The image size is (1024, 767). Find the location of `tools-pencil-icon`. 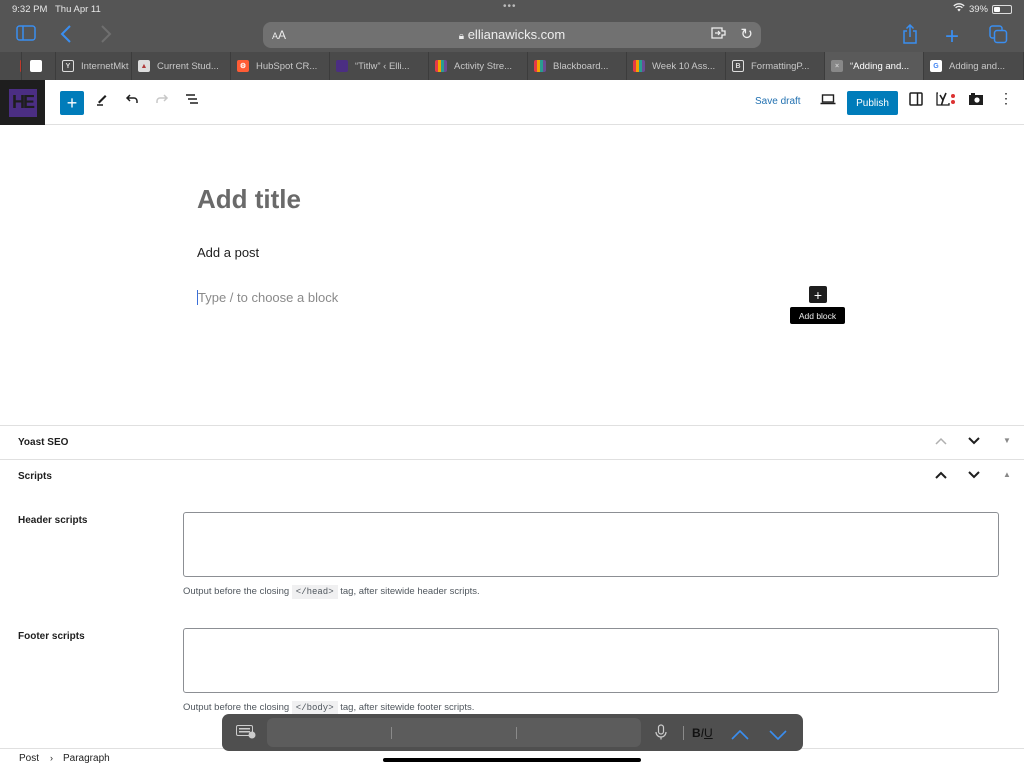

tools-pencil-icon is located at coordinates (102, 101).